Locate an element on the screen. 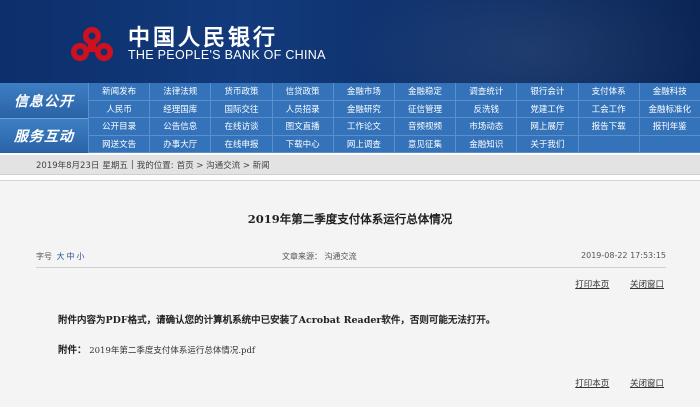  nav-item-financial-knowledge: 金融知识 is located at coordinates (486, 144).